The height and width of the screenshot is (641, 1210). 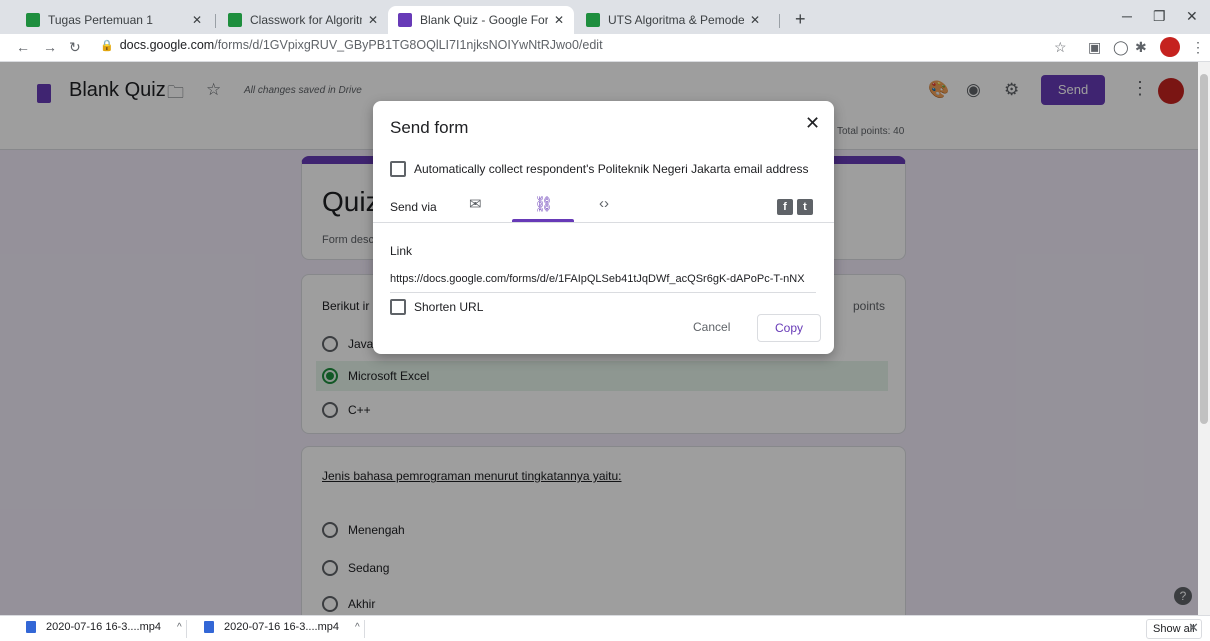 I want to click on back-icon: ←, so click(x=23, y=47).